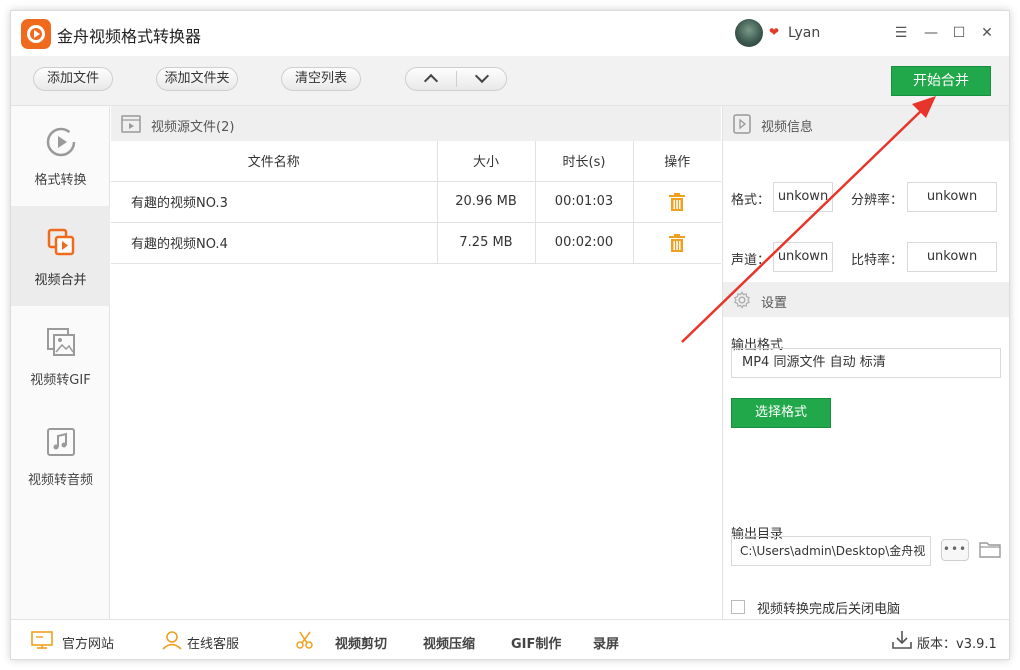  What do you see at coordinates (42, 640) in the screenshot?
I see `monitor-icon` at bounding box center [42, 640].